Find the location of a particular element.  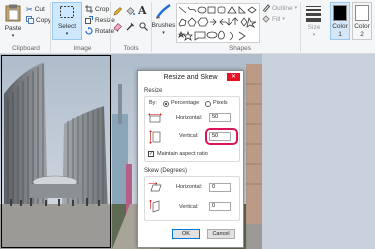

vertical-field-highlight is located at coordinates (221, 136).